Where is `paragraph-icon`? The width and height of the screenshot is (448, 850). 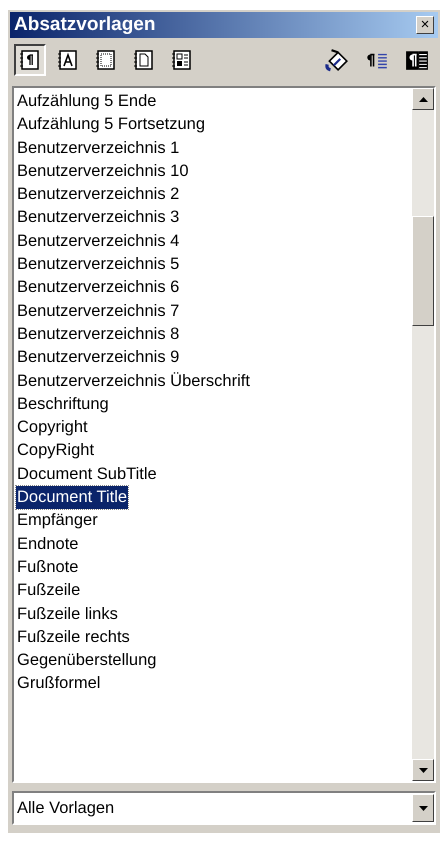
paragraph-icon is located at coordinates (30, 60).